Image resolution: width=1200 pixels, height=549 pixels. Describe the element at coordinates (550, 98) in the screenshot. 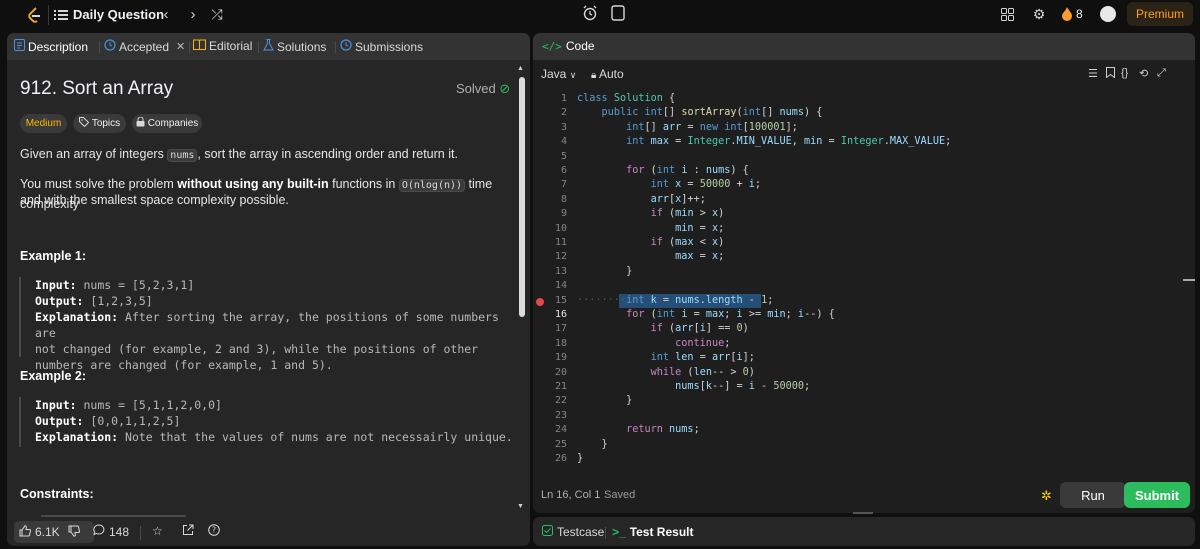

I see `line-number: 1` at that location.